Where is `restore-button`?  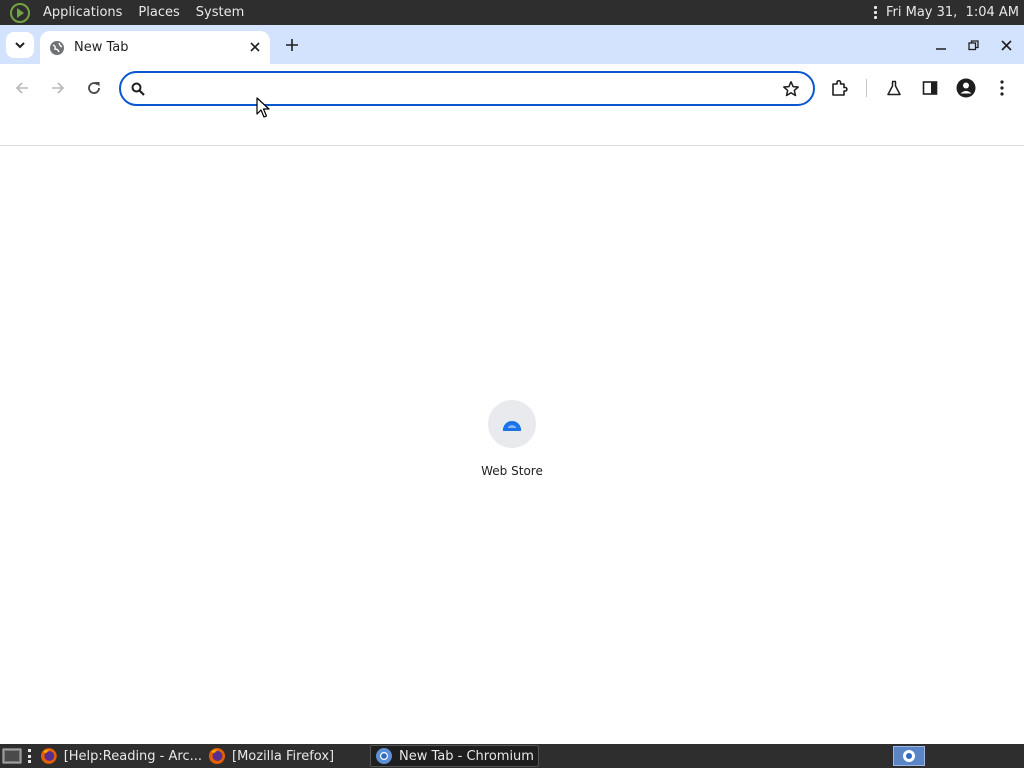 restore-button is located at coordinates (973, 45).